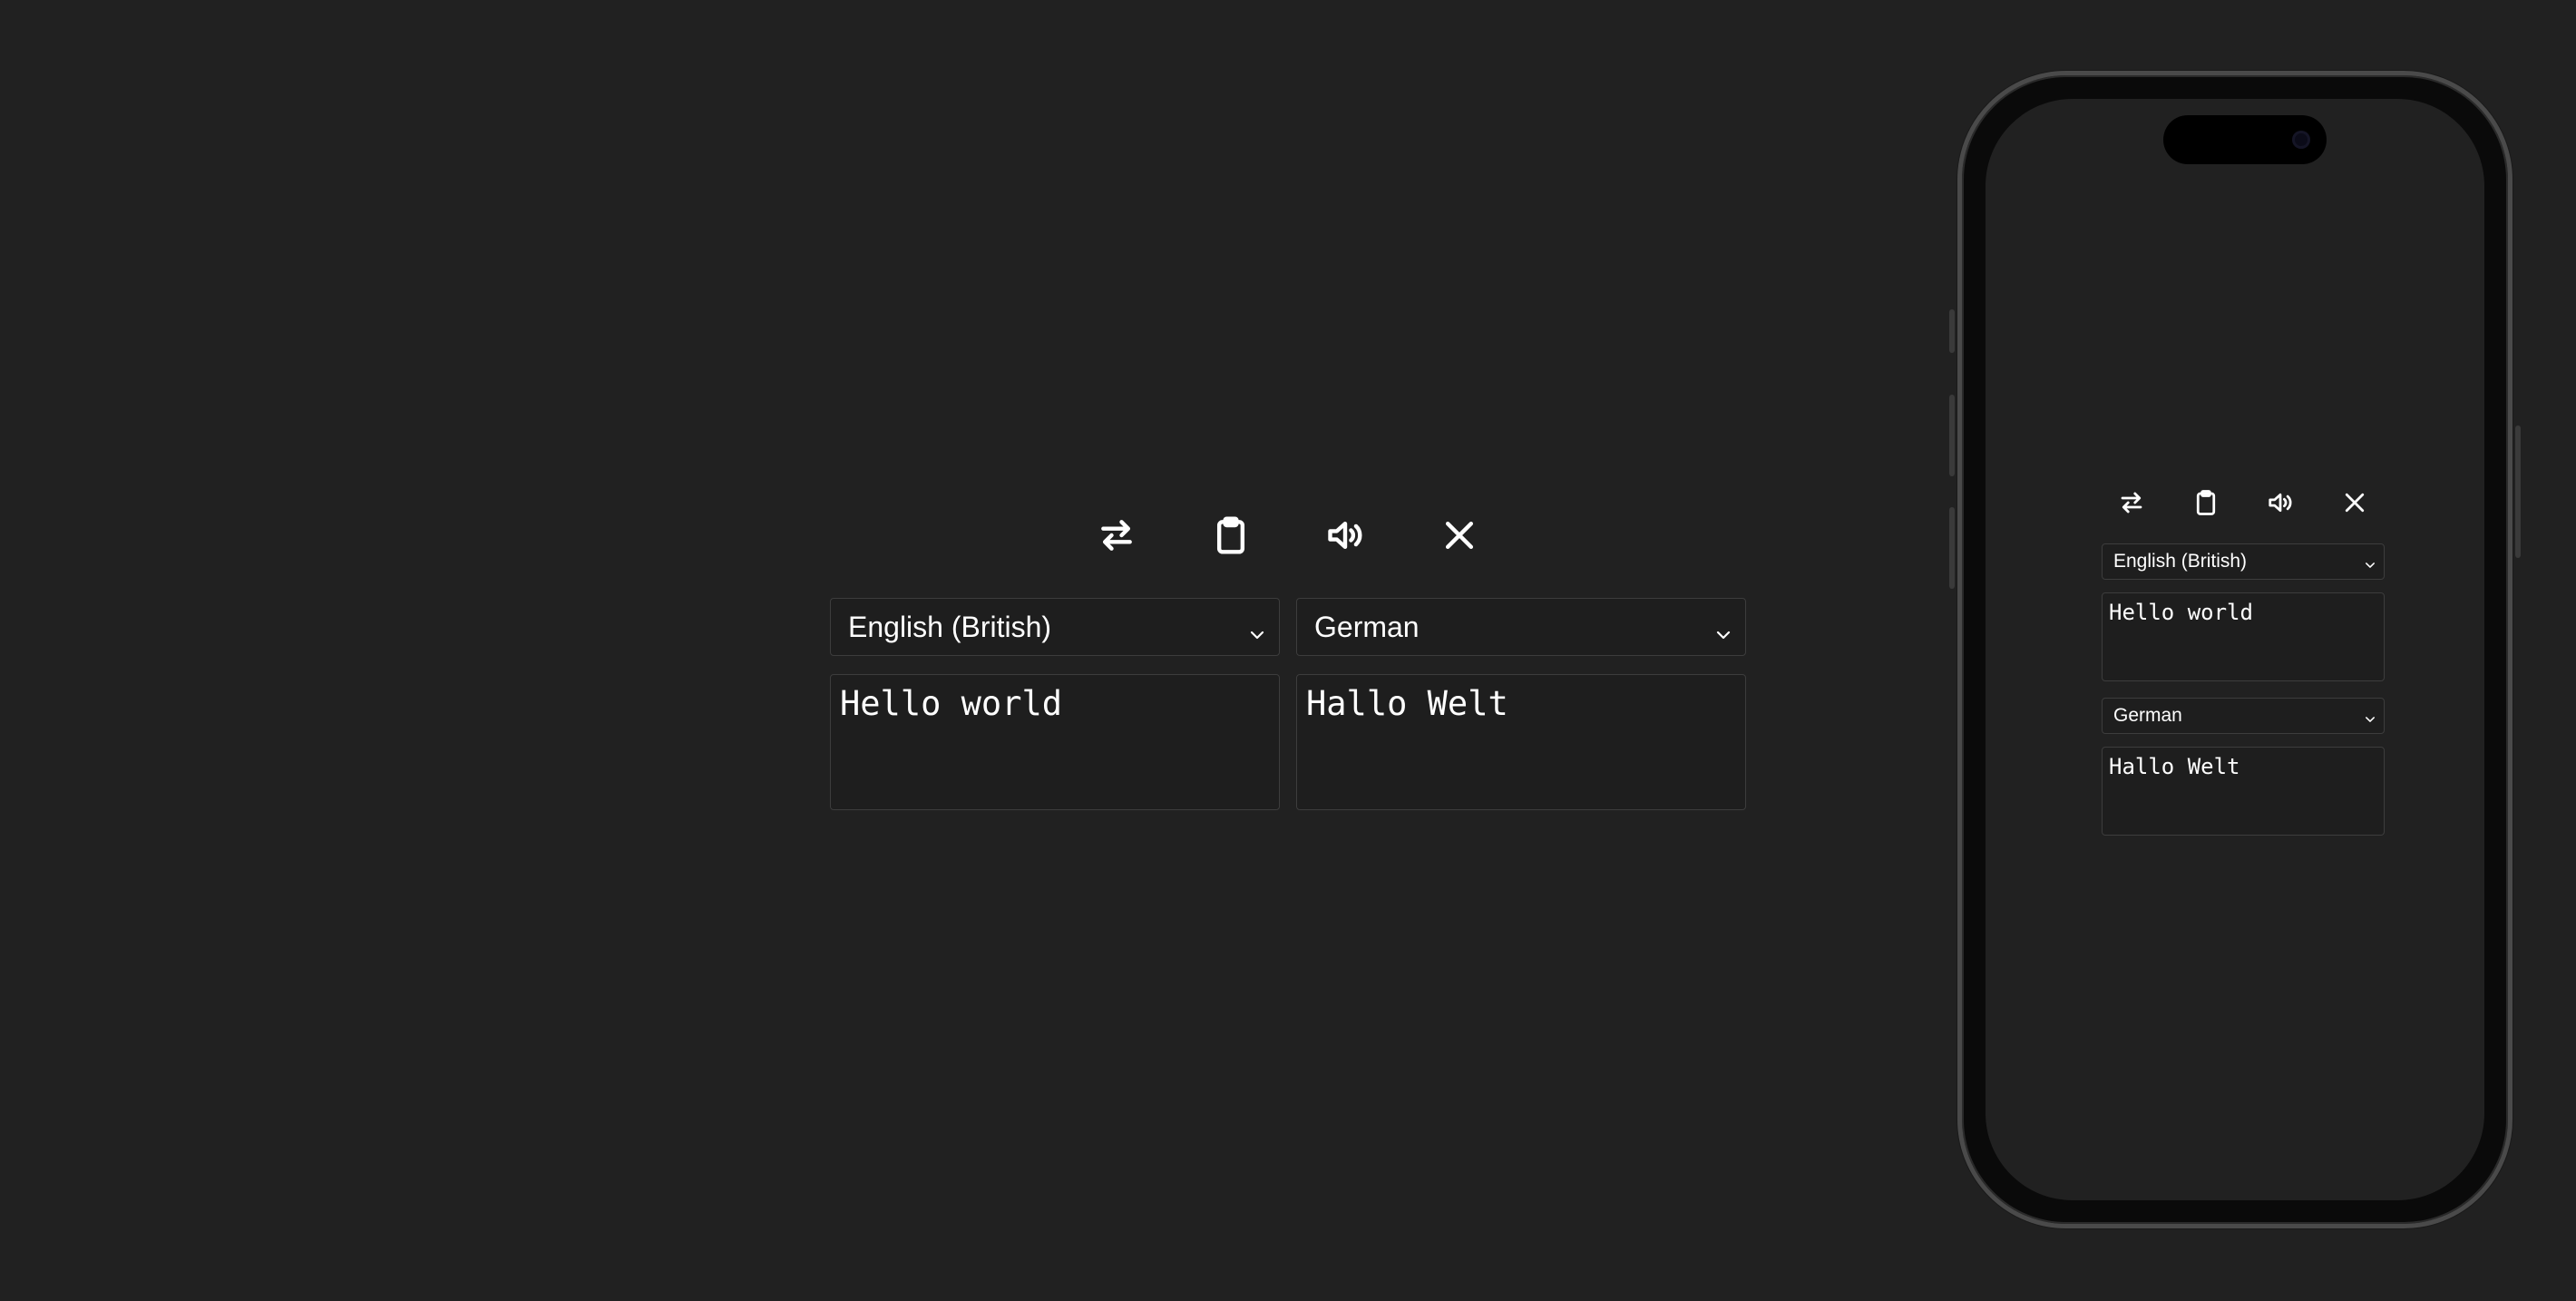  What do you see at coordinates (2180, 561) in the screenshot?
I see `mobile-source-language-label: English (British)` at bounding box center [2180, 561].